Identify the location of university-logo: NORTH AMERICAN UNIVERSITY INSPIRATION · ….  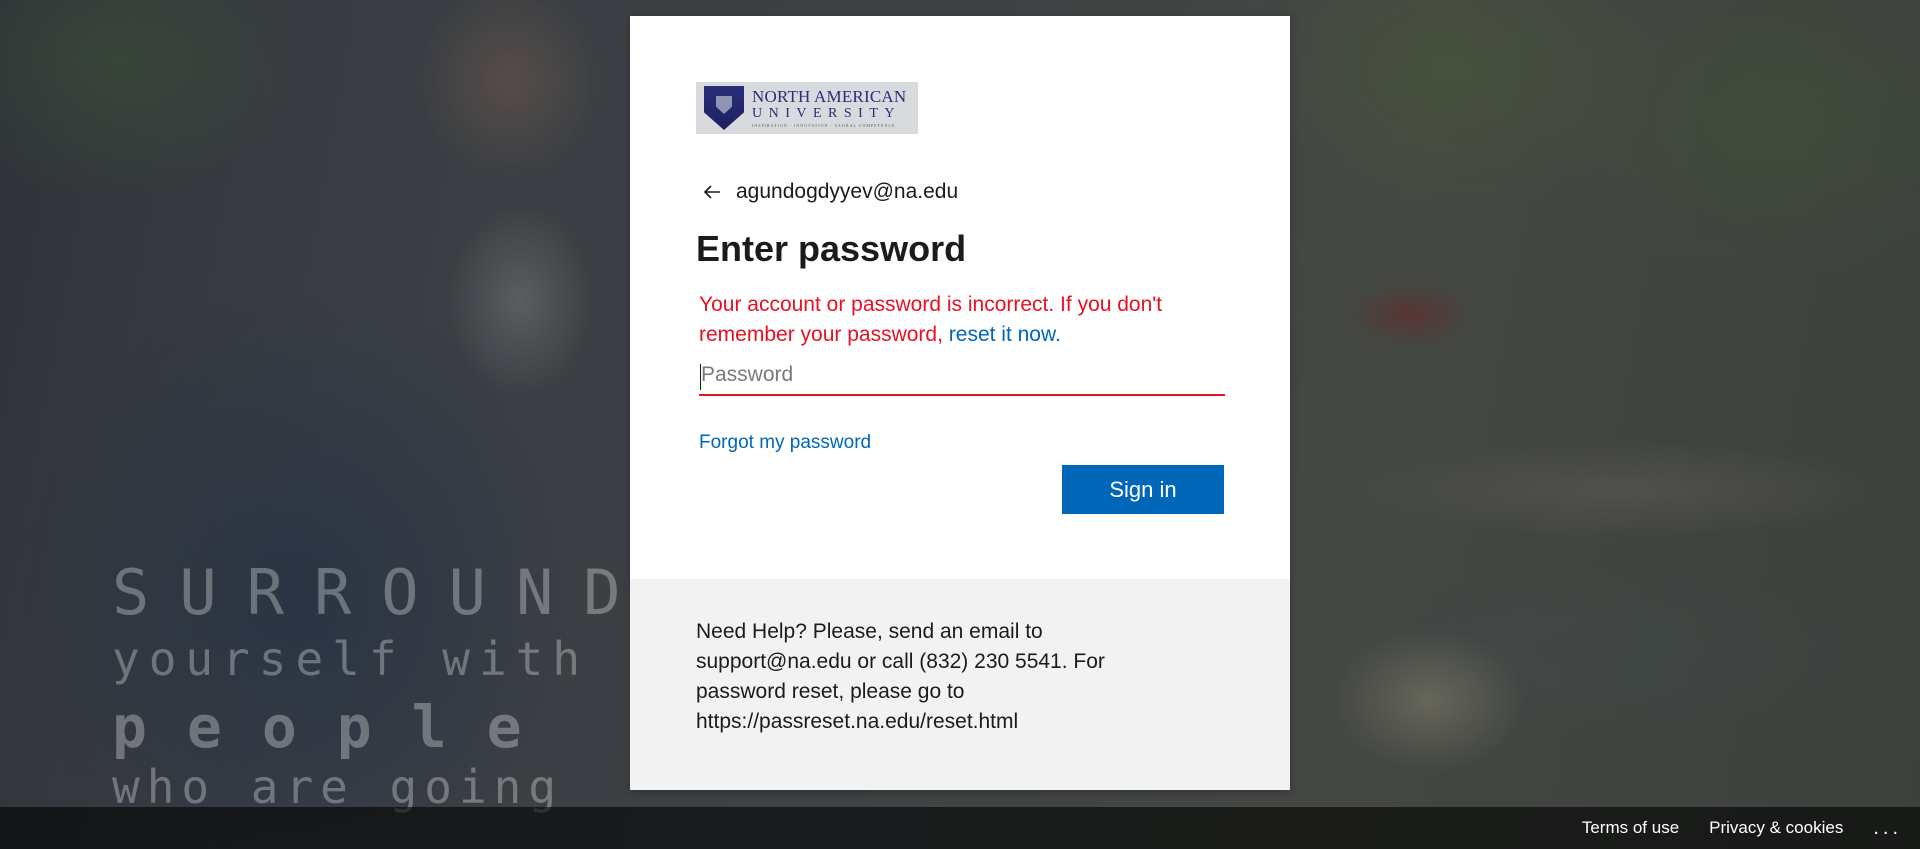
(807, 108).